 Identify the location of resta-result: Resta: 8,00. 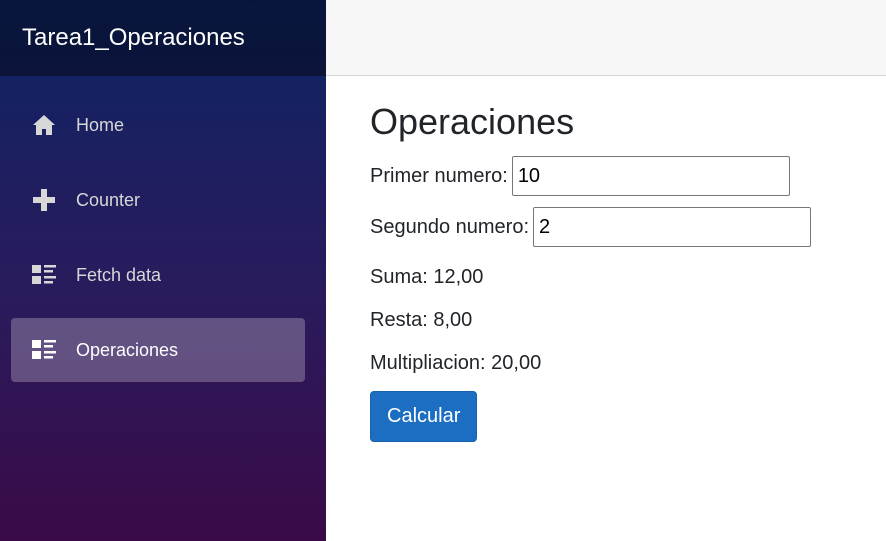
(421, 320).